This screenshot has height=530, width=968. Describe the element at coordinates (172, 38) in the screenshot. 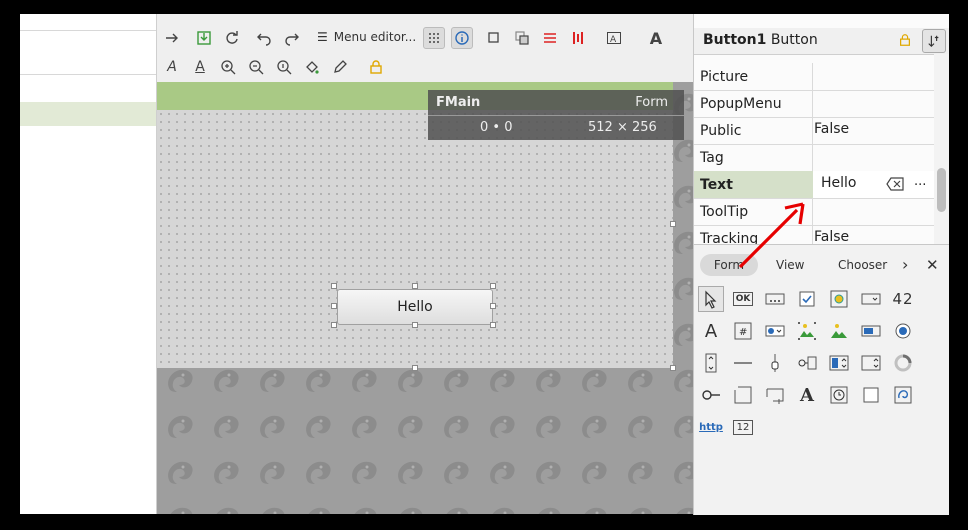

I see `arrow-right-icon` at that location.